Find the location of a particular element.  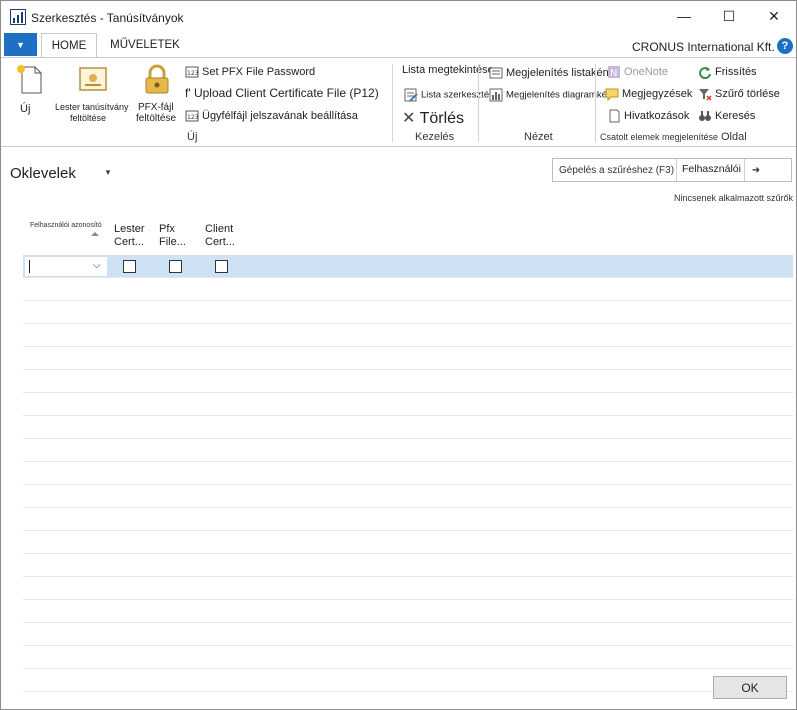

lester-cert-checkbox is located at coordinates (129, 266).